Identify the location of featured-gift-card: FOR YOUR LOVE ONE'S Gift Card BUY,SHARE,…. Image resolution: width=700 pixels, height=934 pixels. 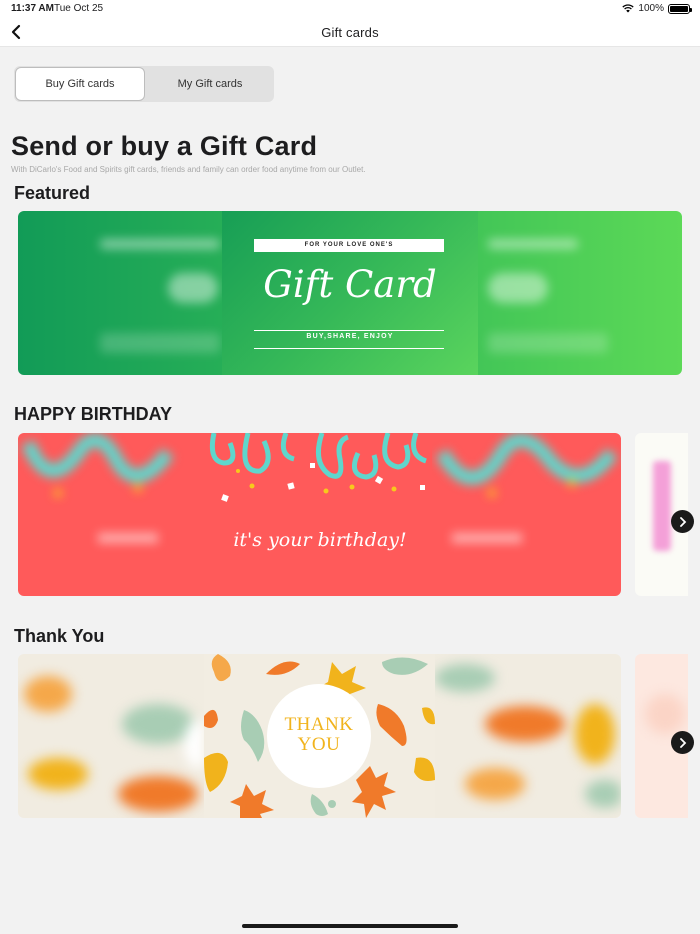
(350, 293).